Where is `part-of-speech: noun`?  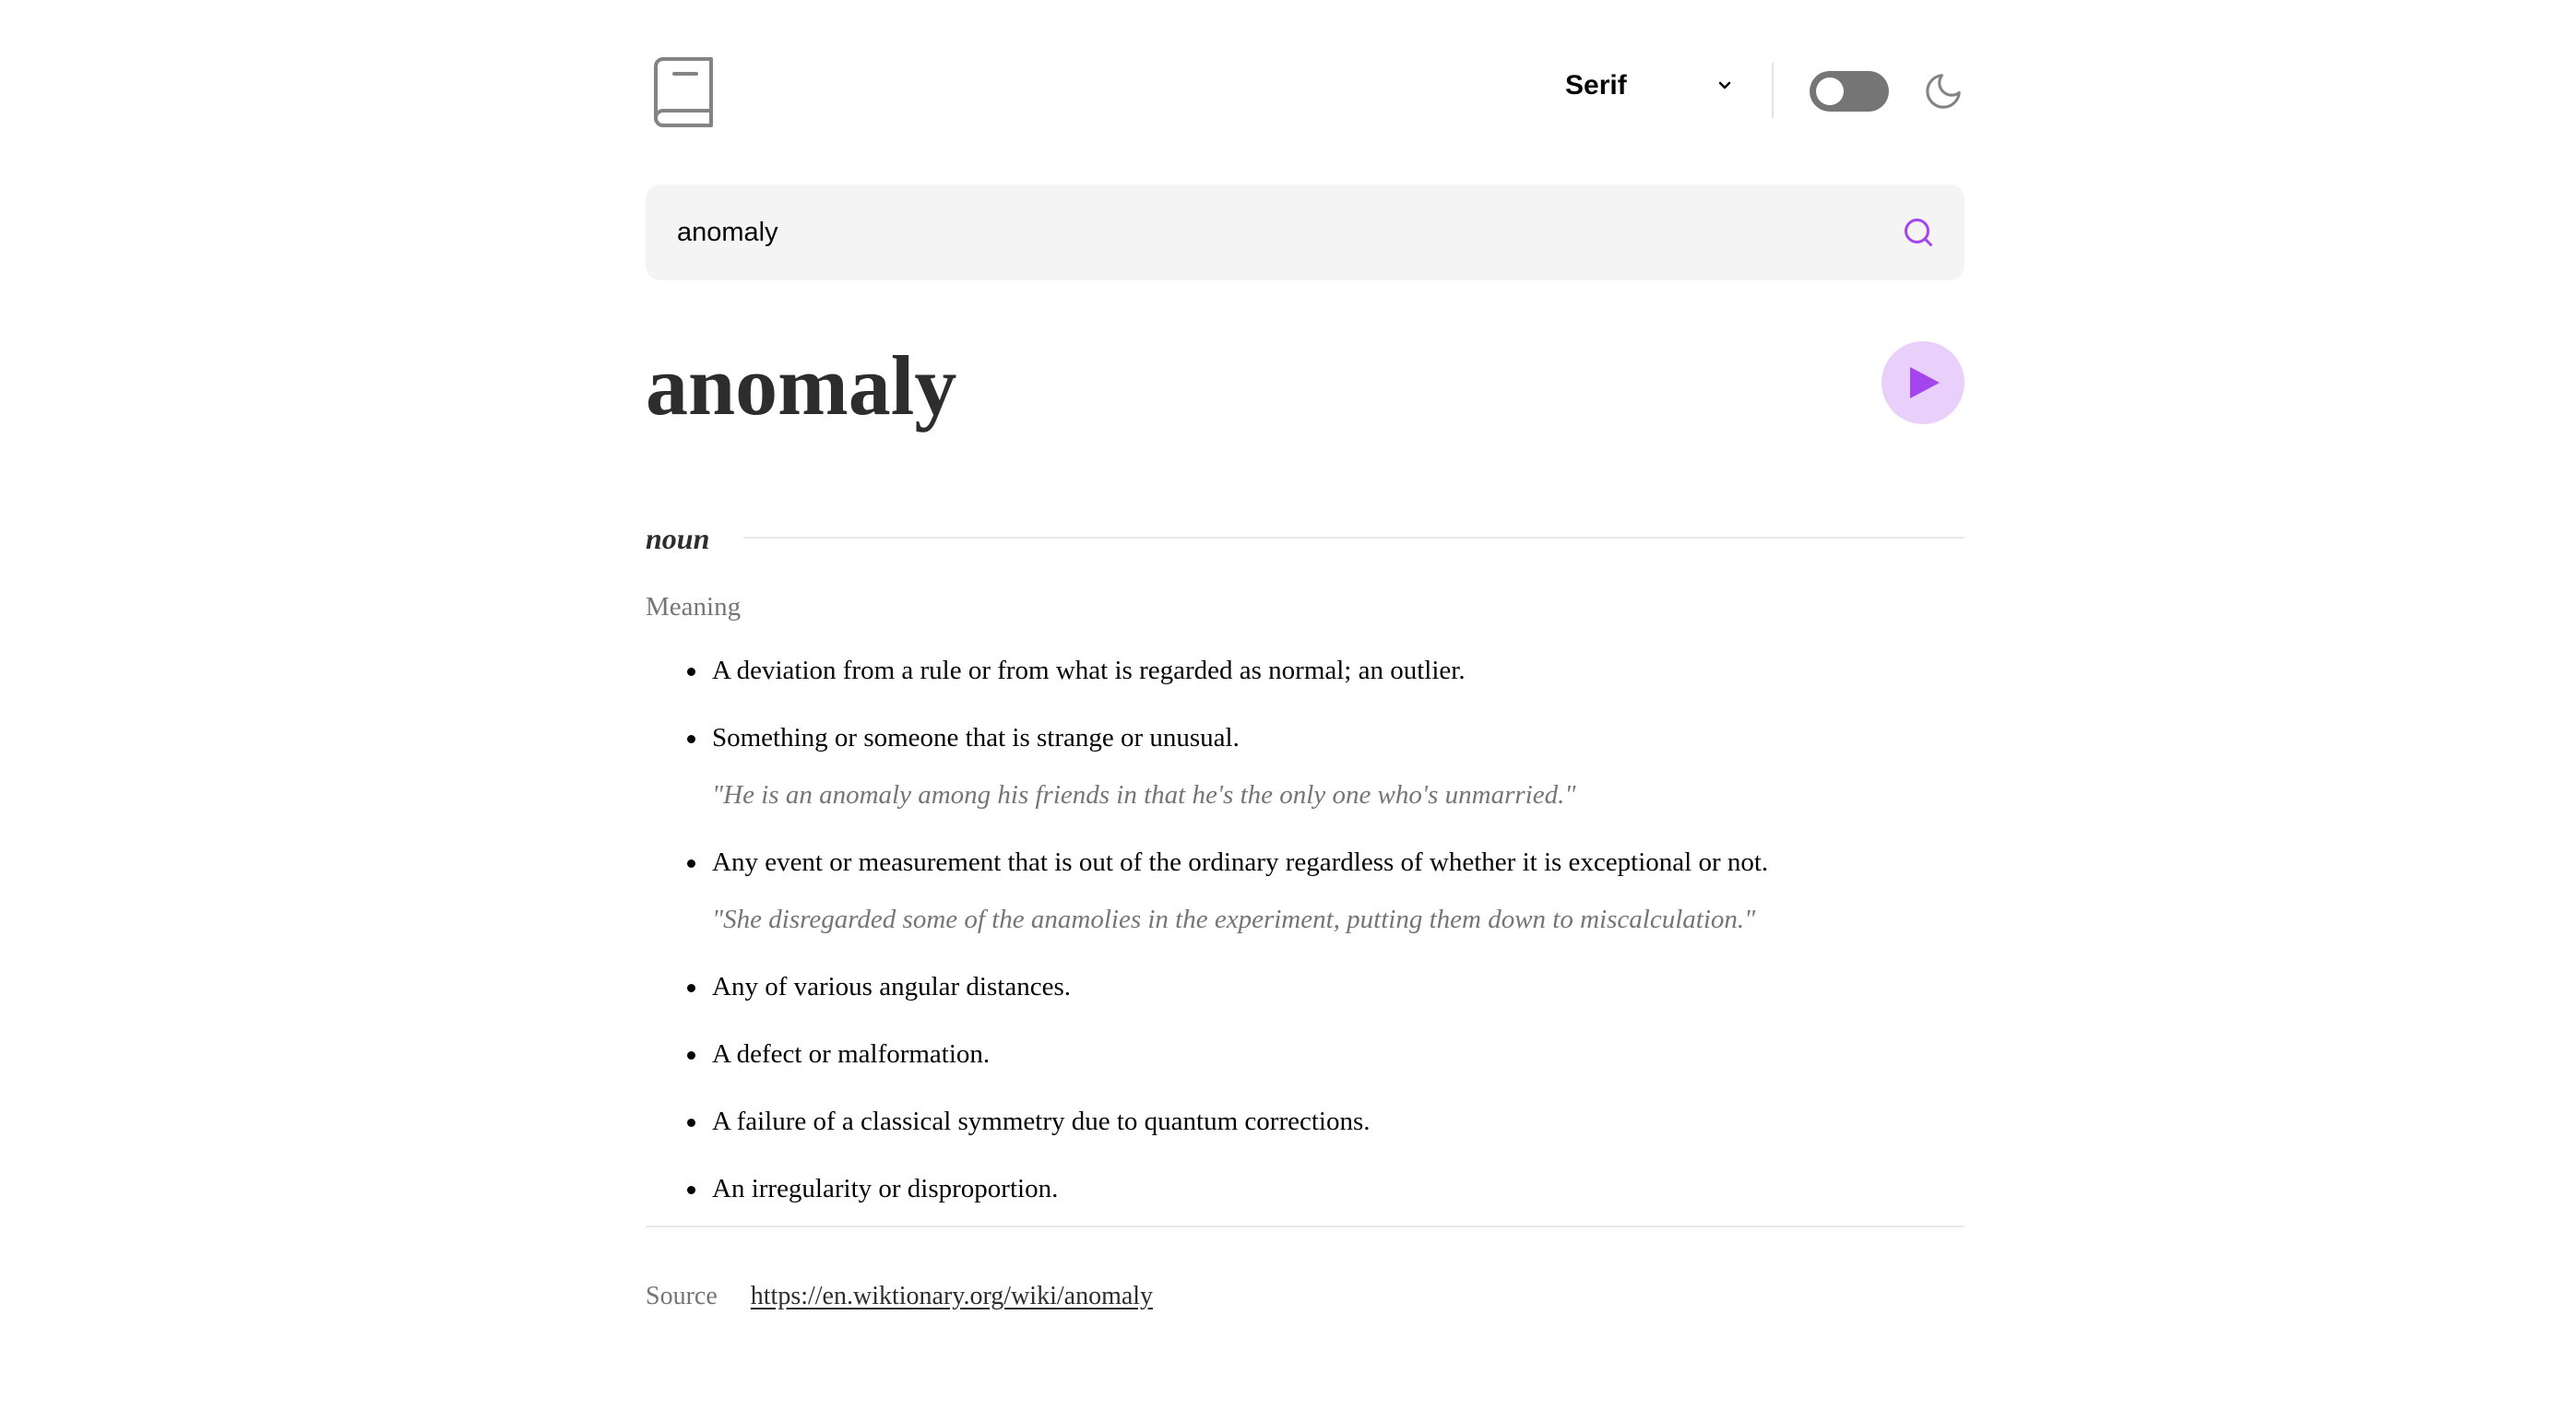
part-of-speech: noun is located at coordinates (678, 538).